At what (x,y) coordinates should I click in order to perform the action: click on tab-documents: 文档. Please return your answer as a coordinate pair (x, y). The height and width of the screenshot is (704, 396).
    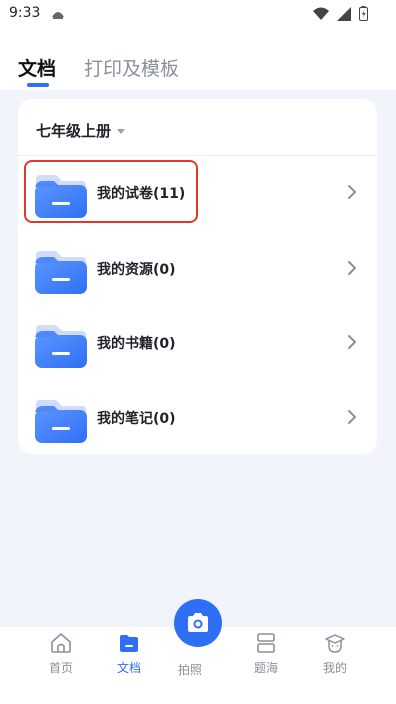
    Looking at the image, I should click on (37, 67).